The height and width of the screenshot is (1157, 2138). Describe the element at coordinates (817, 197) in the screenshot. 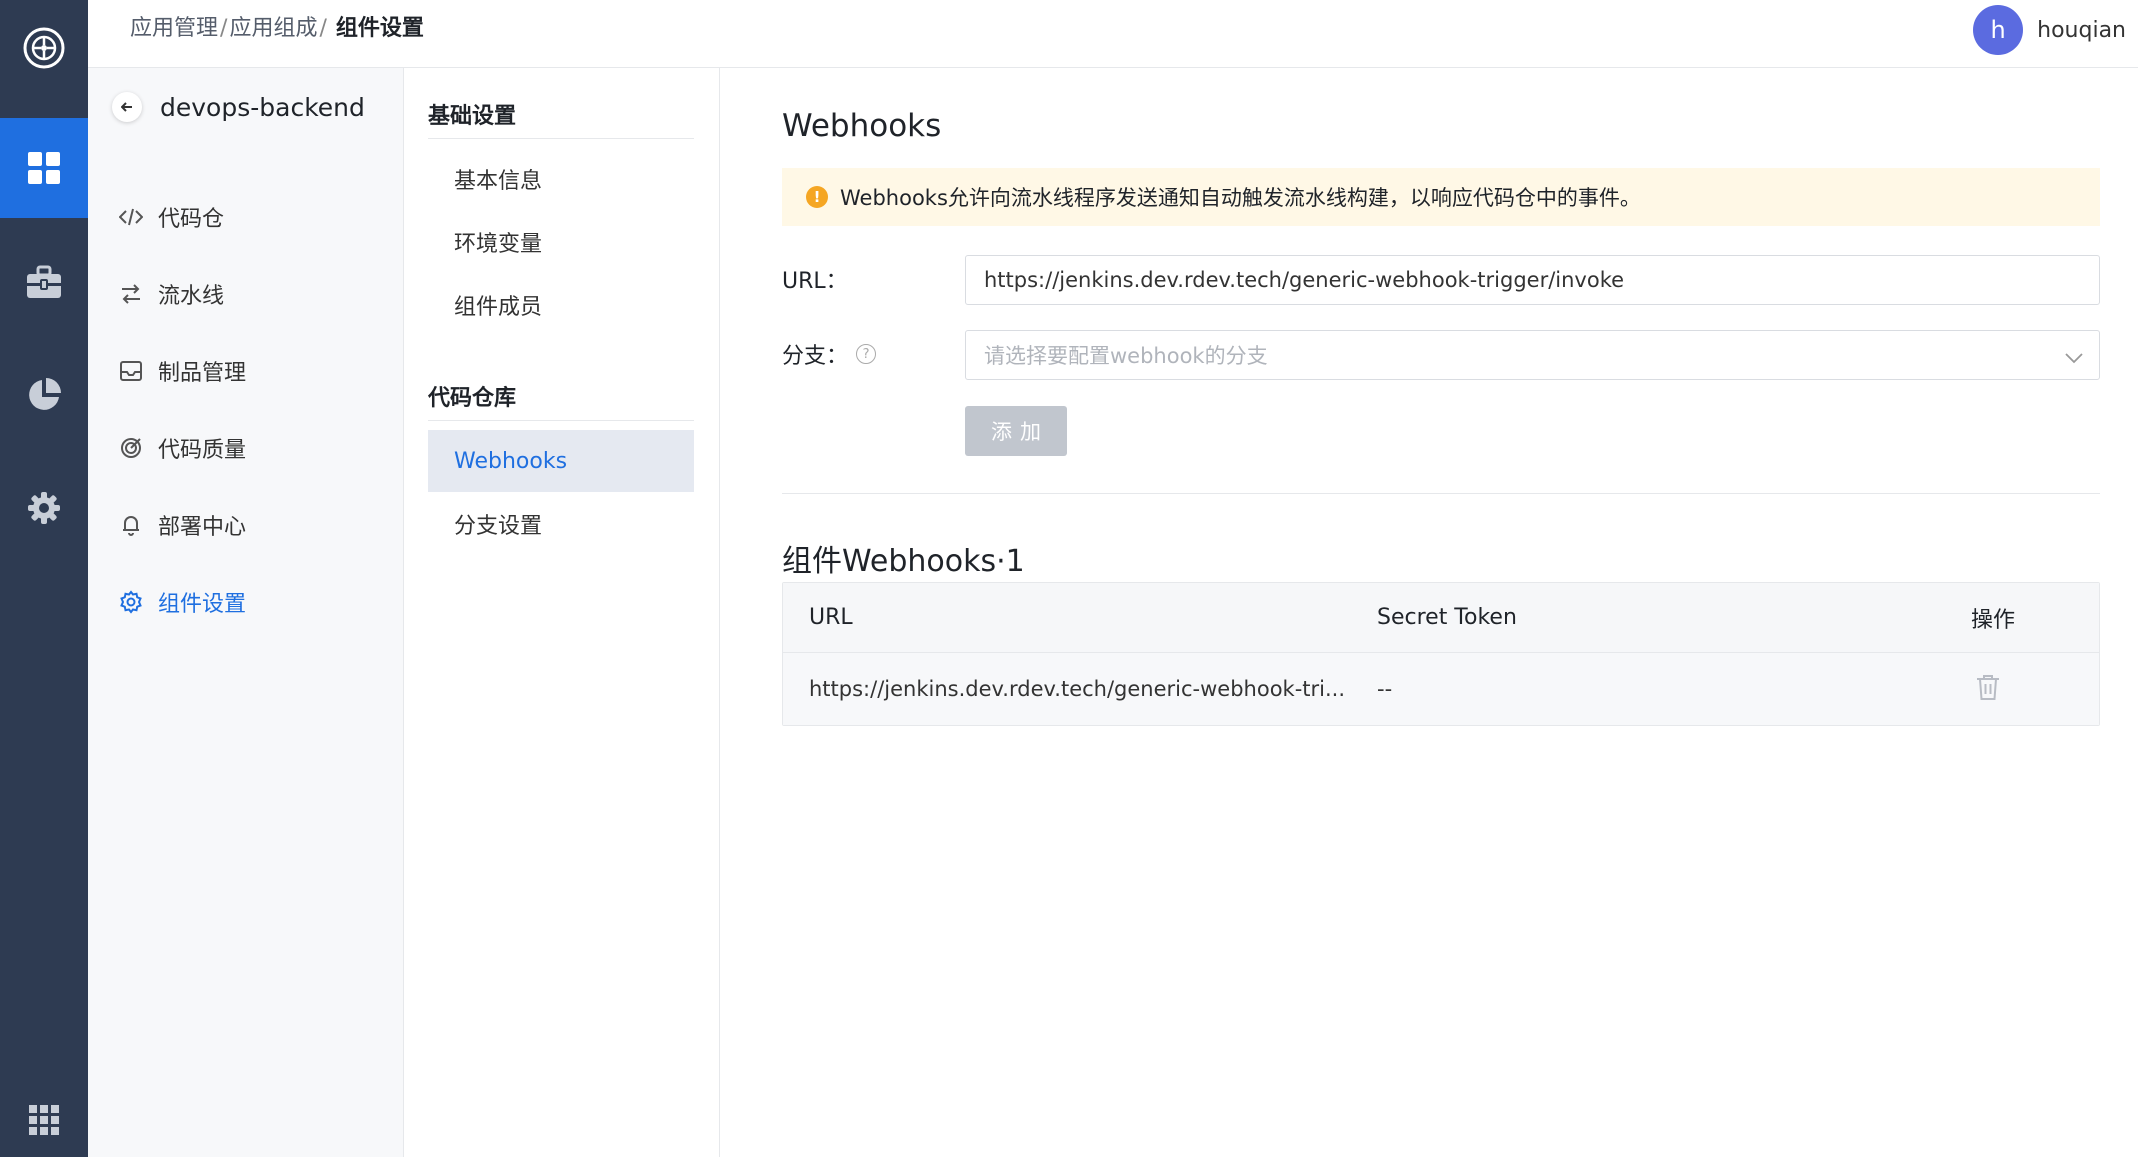

I see `warning-icon: !` at that location.